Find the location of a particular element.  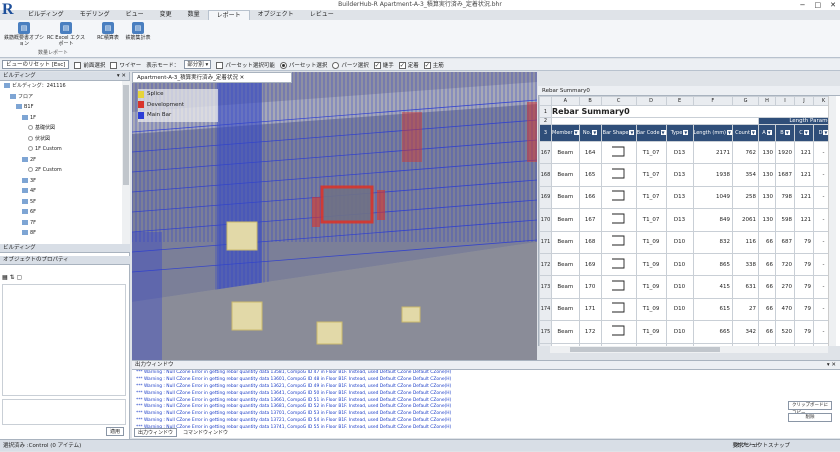

reset-view-button: ビューのリセット [Esc] is located at coordinates (36, 64).